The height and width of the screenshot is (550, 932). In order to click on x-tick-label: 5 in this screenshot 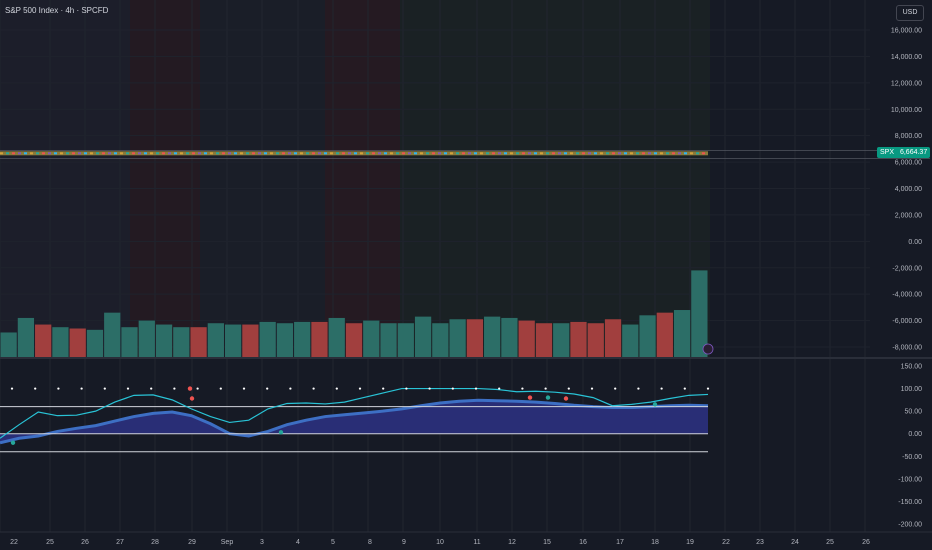, I will do `click(333, 542)`.